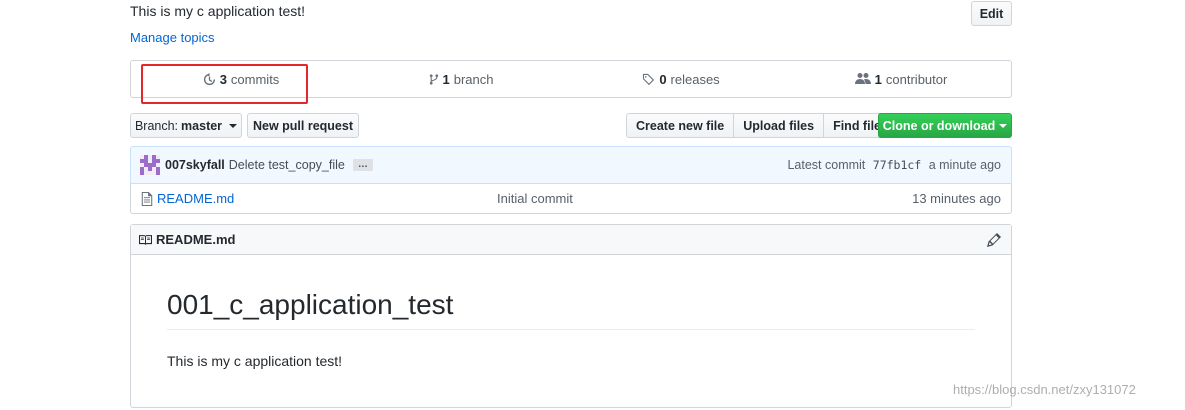 Image resolution: width=1185 pixels, height=410 pixels. I want to click on readme-heading: 001_c_application_test, so click(571, 309).